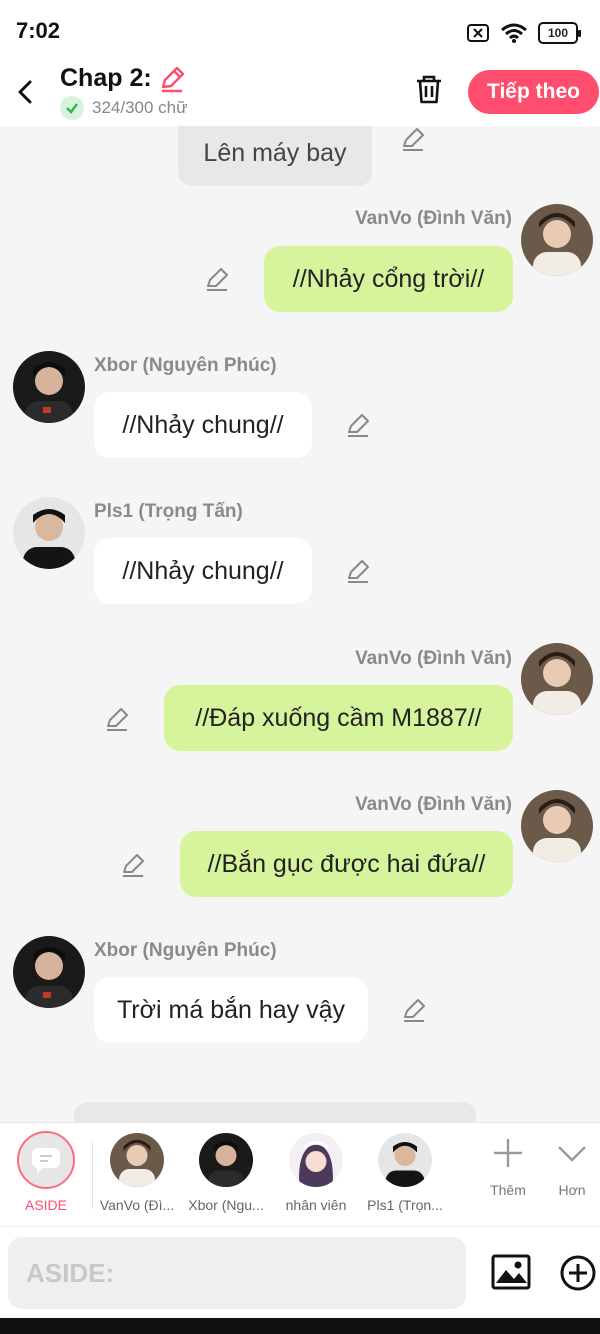 The height and width of the screenshot is (1334, 600). I want to click on author-name: Pls1 (Trọng Tấn), so click(168, 511).